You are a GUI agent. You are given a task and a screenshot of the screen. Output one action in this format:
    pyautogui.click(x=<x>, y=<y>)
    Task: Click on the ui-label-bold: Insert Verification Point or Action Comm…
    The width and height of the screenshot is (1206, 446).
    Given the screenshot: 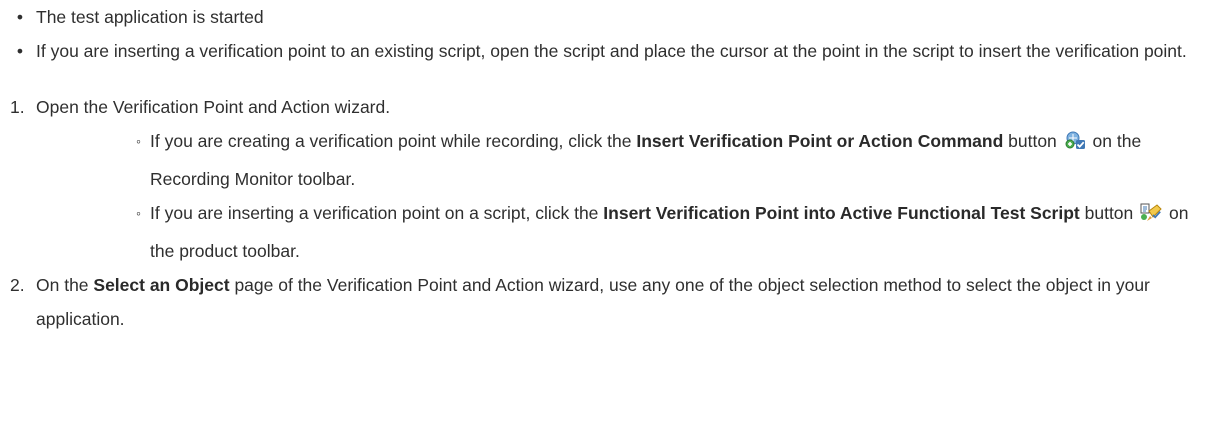 What is the action you would take?
    pyautogui.click(x=820, y=141)
    